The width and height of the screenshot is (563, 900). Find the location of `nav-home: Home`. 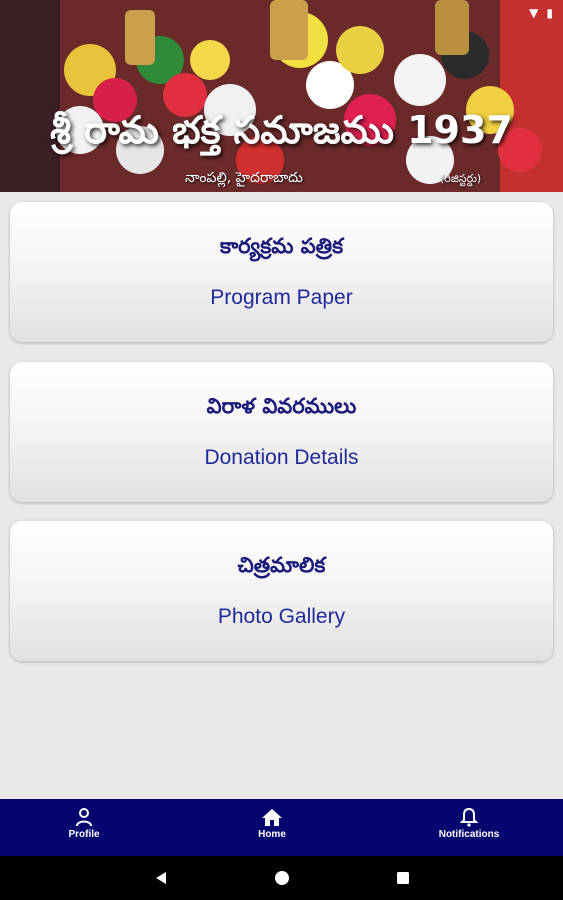

nav-home: Home is located at coordinates (272, 823).